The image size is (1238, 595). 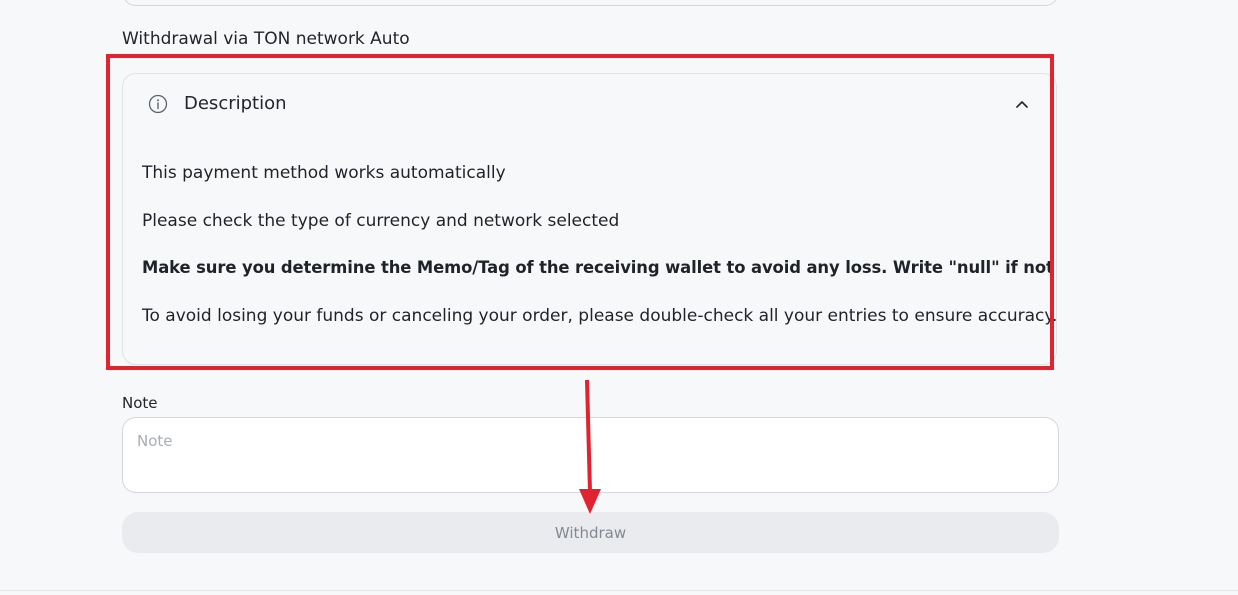 What do you see at coordinates (590, 455) in the screenshot?
I see `note-input` at bounding box center [590, 455].